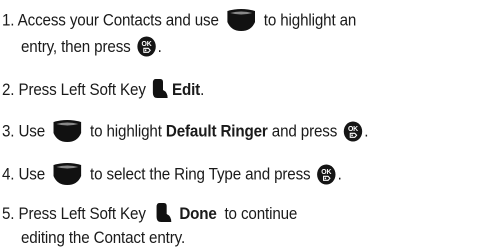 The height and width of the screenshot is (250, 478). What do you see at coordinates (261, 214) in the screenshot?
I see `step-text: to continue` at bounding box center [261, 214].